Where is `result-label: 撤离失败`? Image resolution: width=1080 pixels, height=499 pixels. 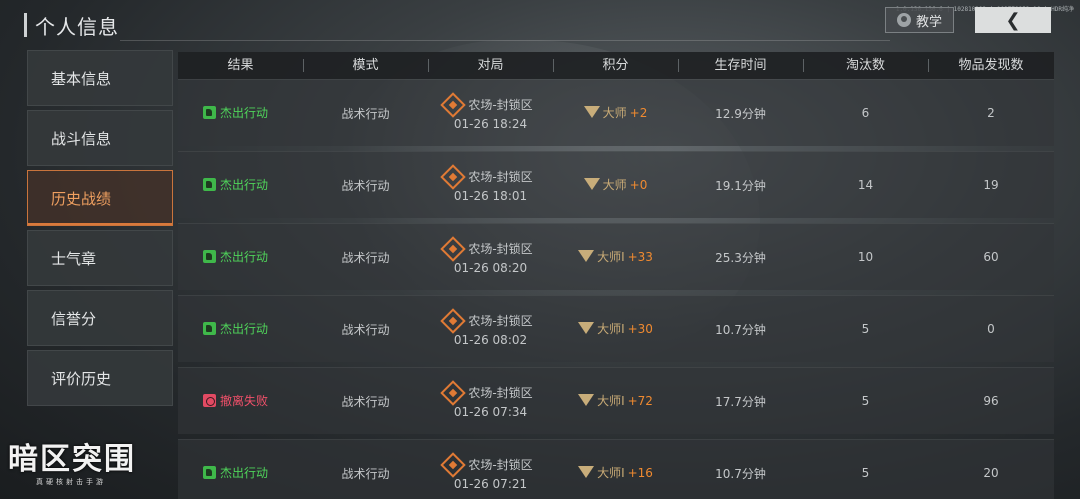 result-label: 撤离失败 is located at coordinates (243, 401).